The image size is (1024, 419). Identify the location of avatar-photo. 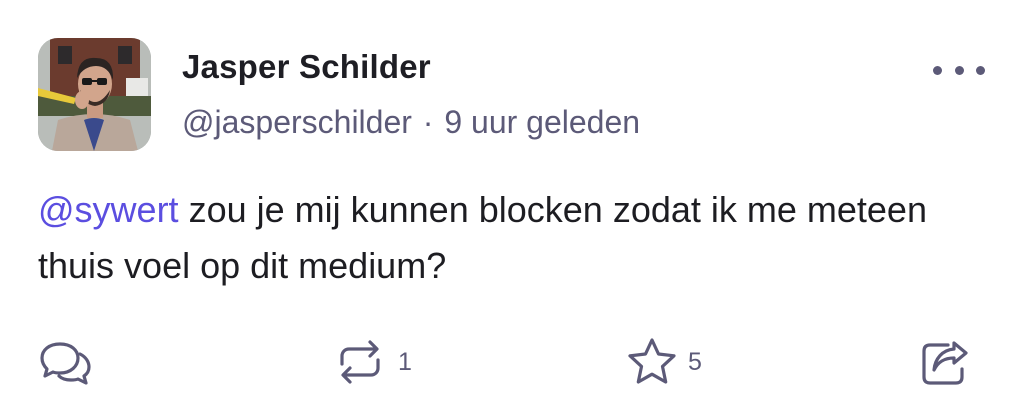
(94, 94).